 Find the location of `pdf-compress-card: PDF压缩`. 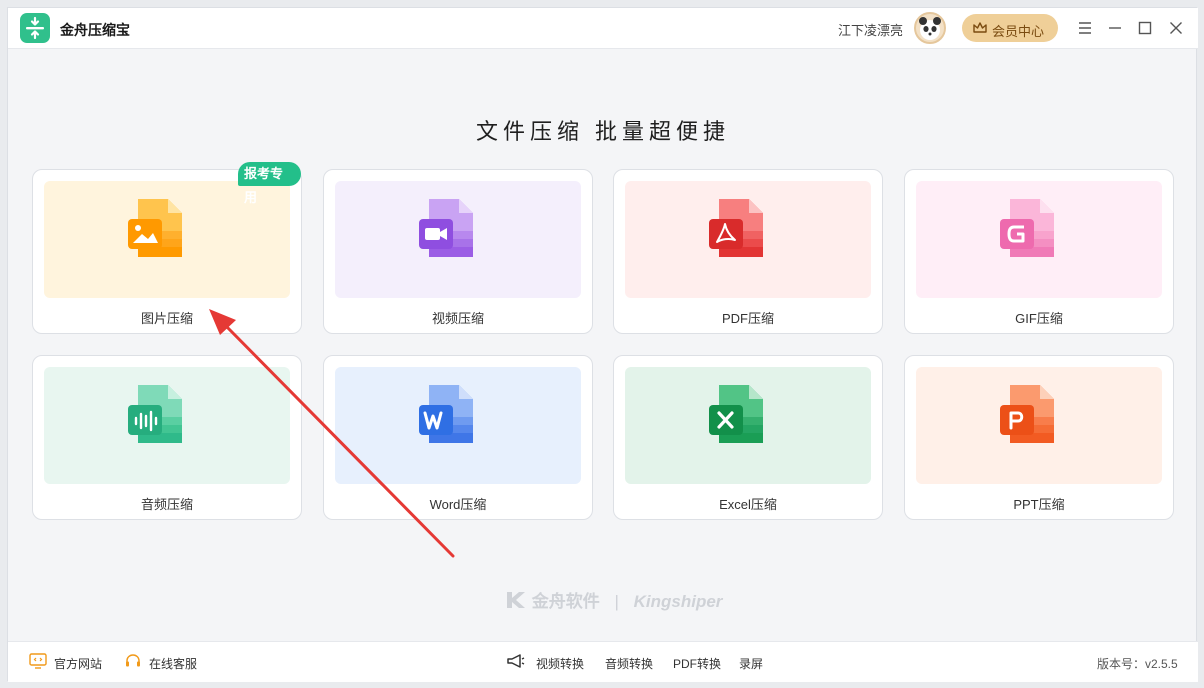

pdf-compress-card: PDF压缩 is located at coordinates (748, 251).